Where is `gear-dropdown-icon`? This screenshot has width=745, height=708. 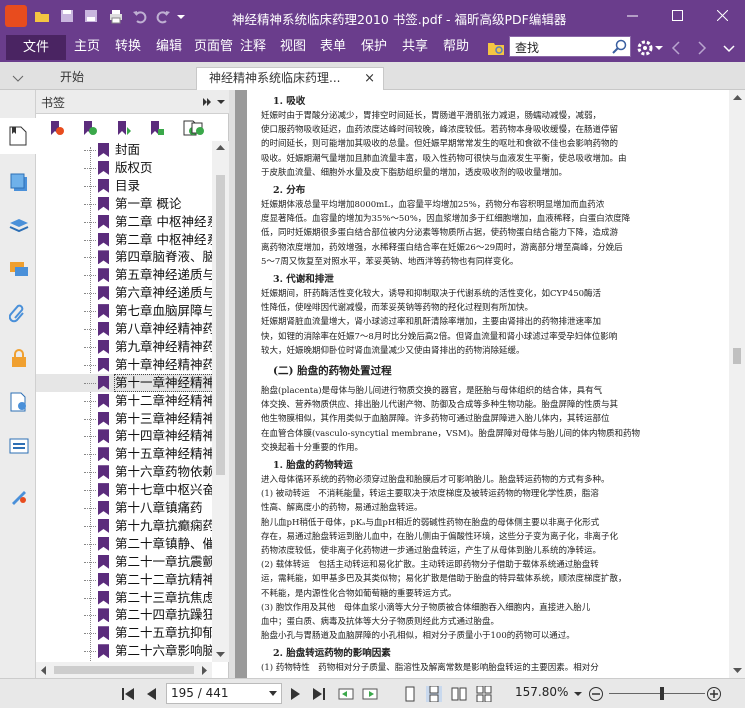 gear-dropdown-icon is located at coordinates (659, 48).